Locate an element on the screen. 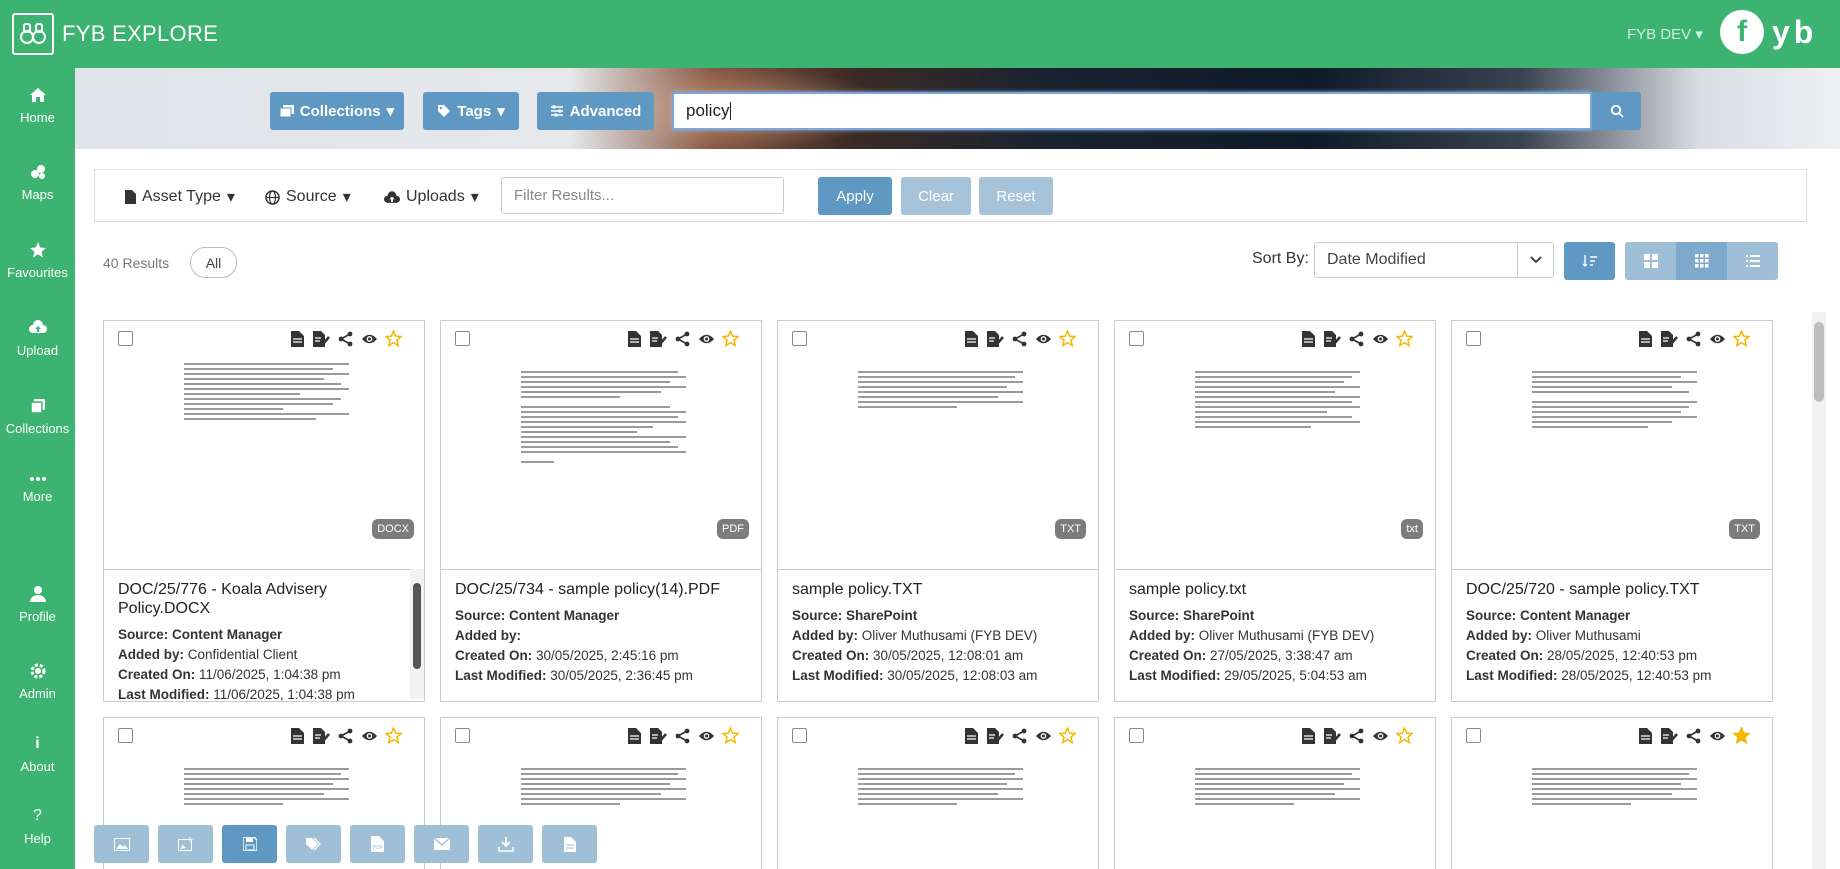  collections-button: Collections ▾ is located at coordinates (337, 111).